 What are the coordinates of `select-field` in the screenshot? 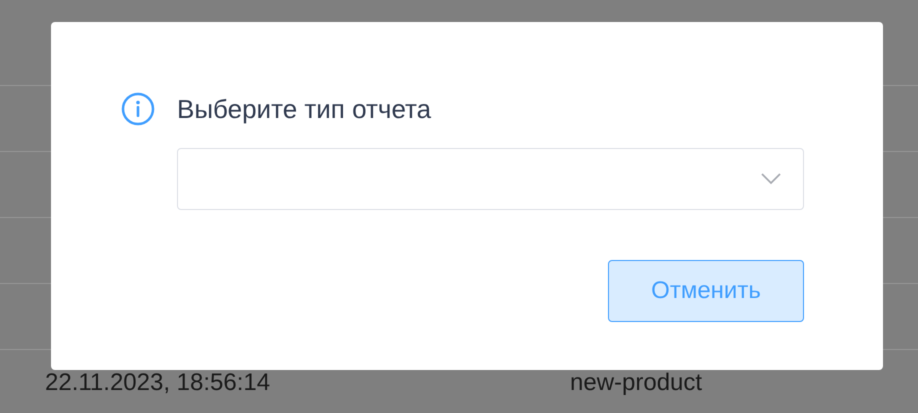 It's located at (490, 179).